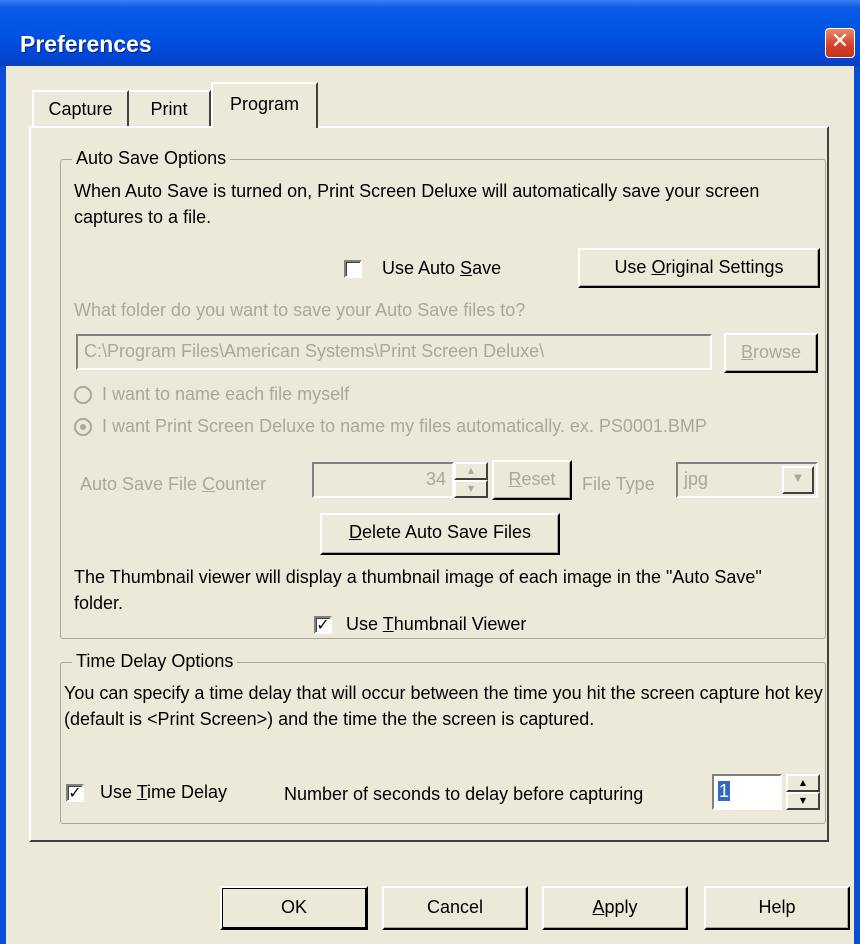  I want to click on help-label: Help, so click(777, 907).